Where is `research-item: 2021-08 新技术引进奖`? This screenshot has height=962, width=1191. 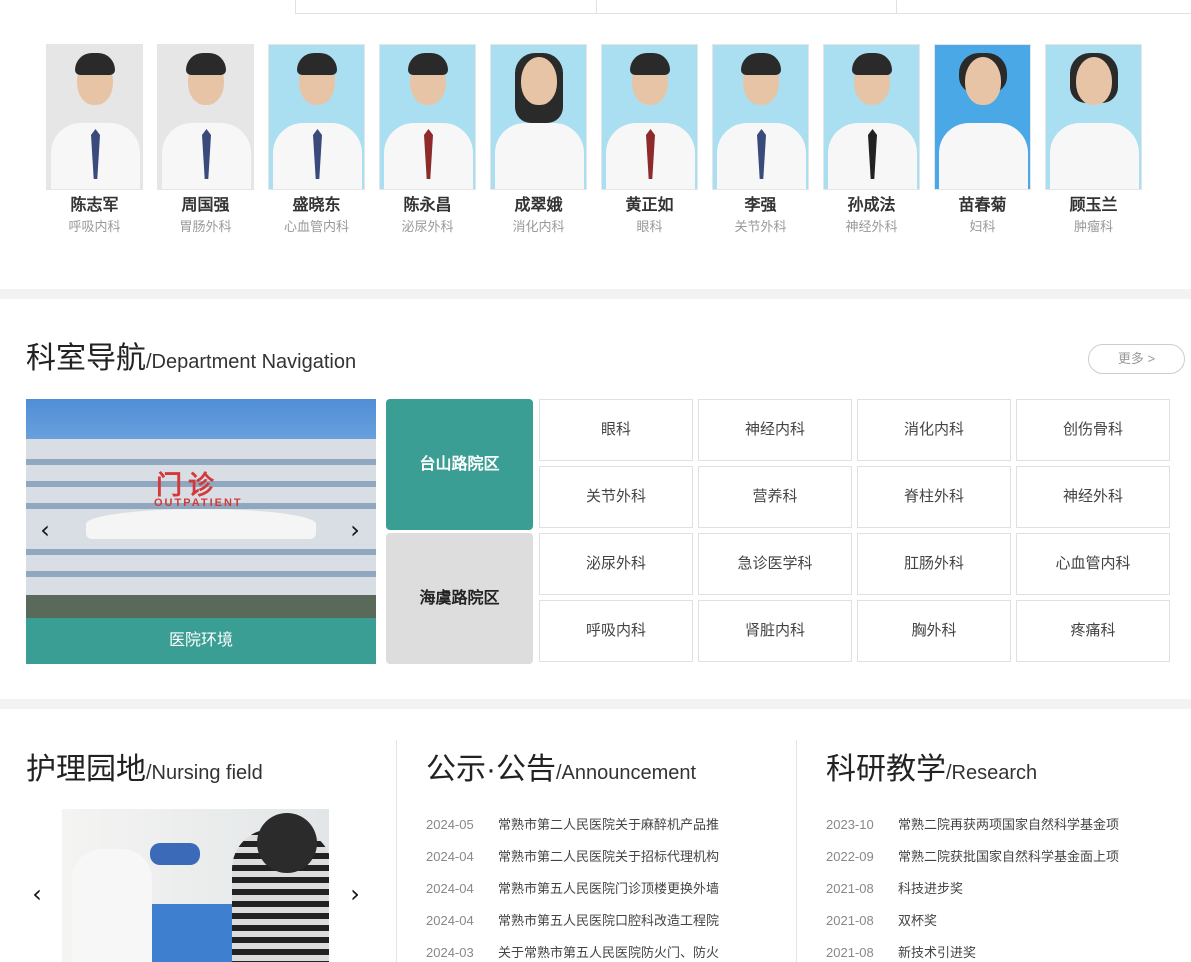
research-item: 2021-08 新技术引进奖 is located at coordinates (901, 952).